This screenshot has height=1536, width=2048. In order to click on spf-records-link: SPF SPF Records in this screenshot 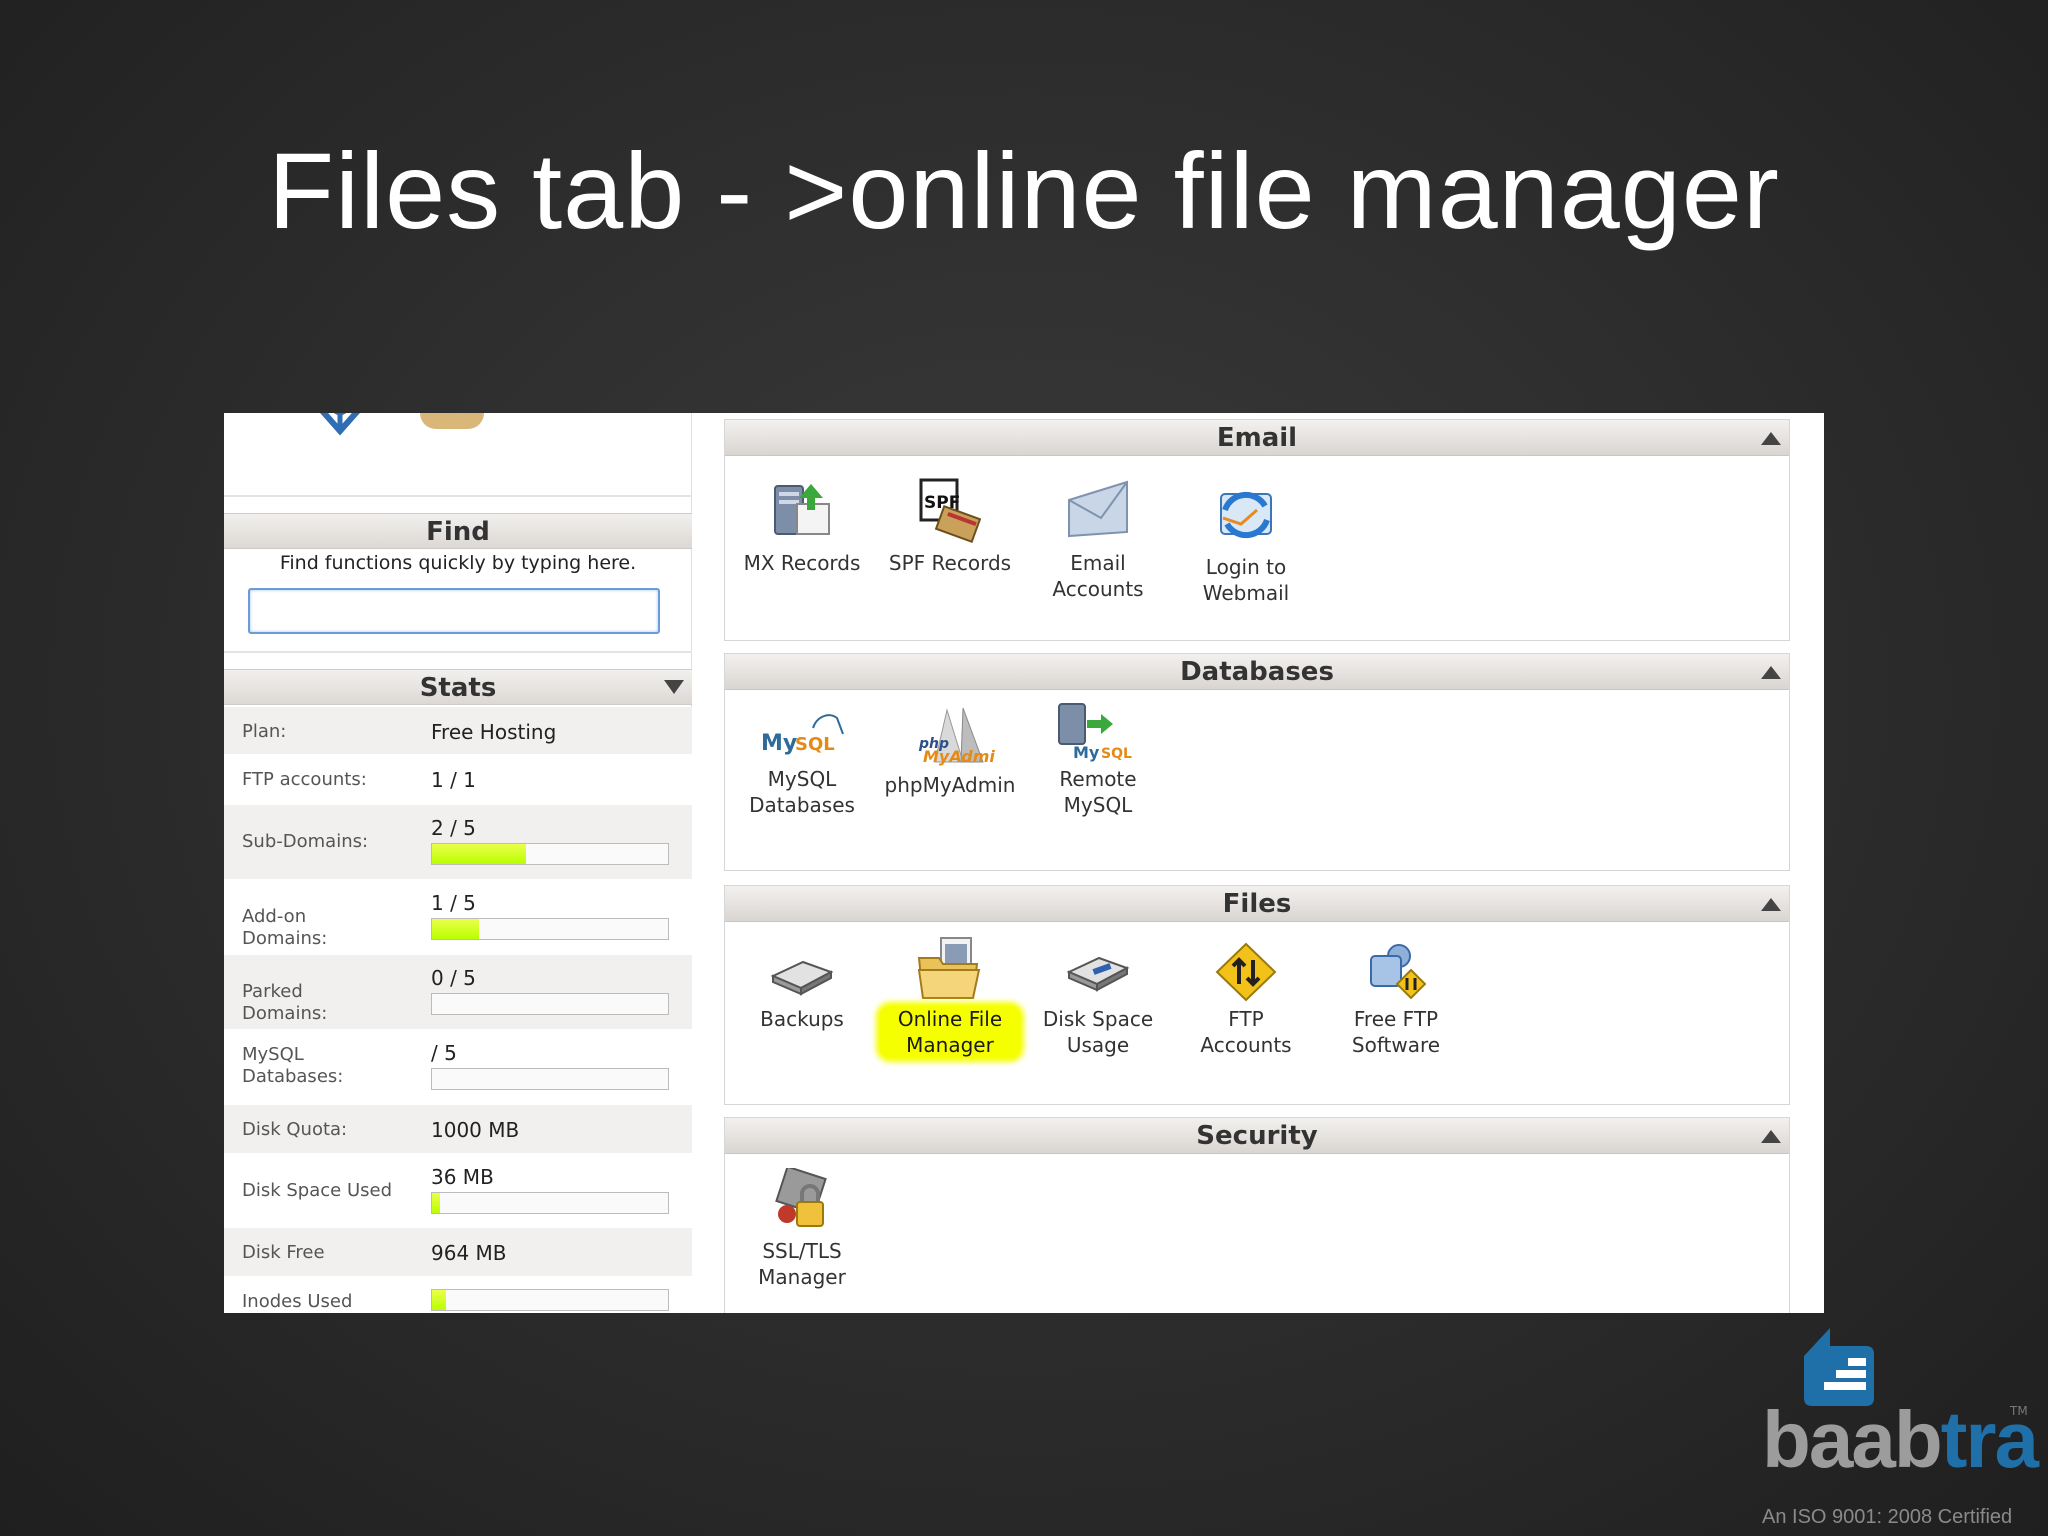, I will do `click(950, 526)`.